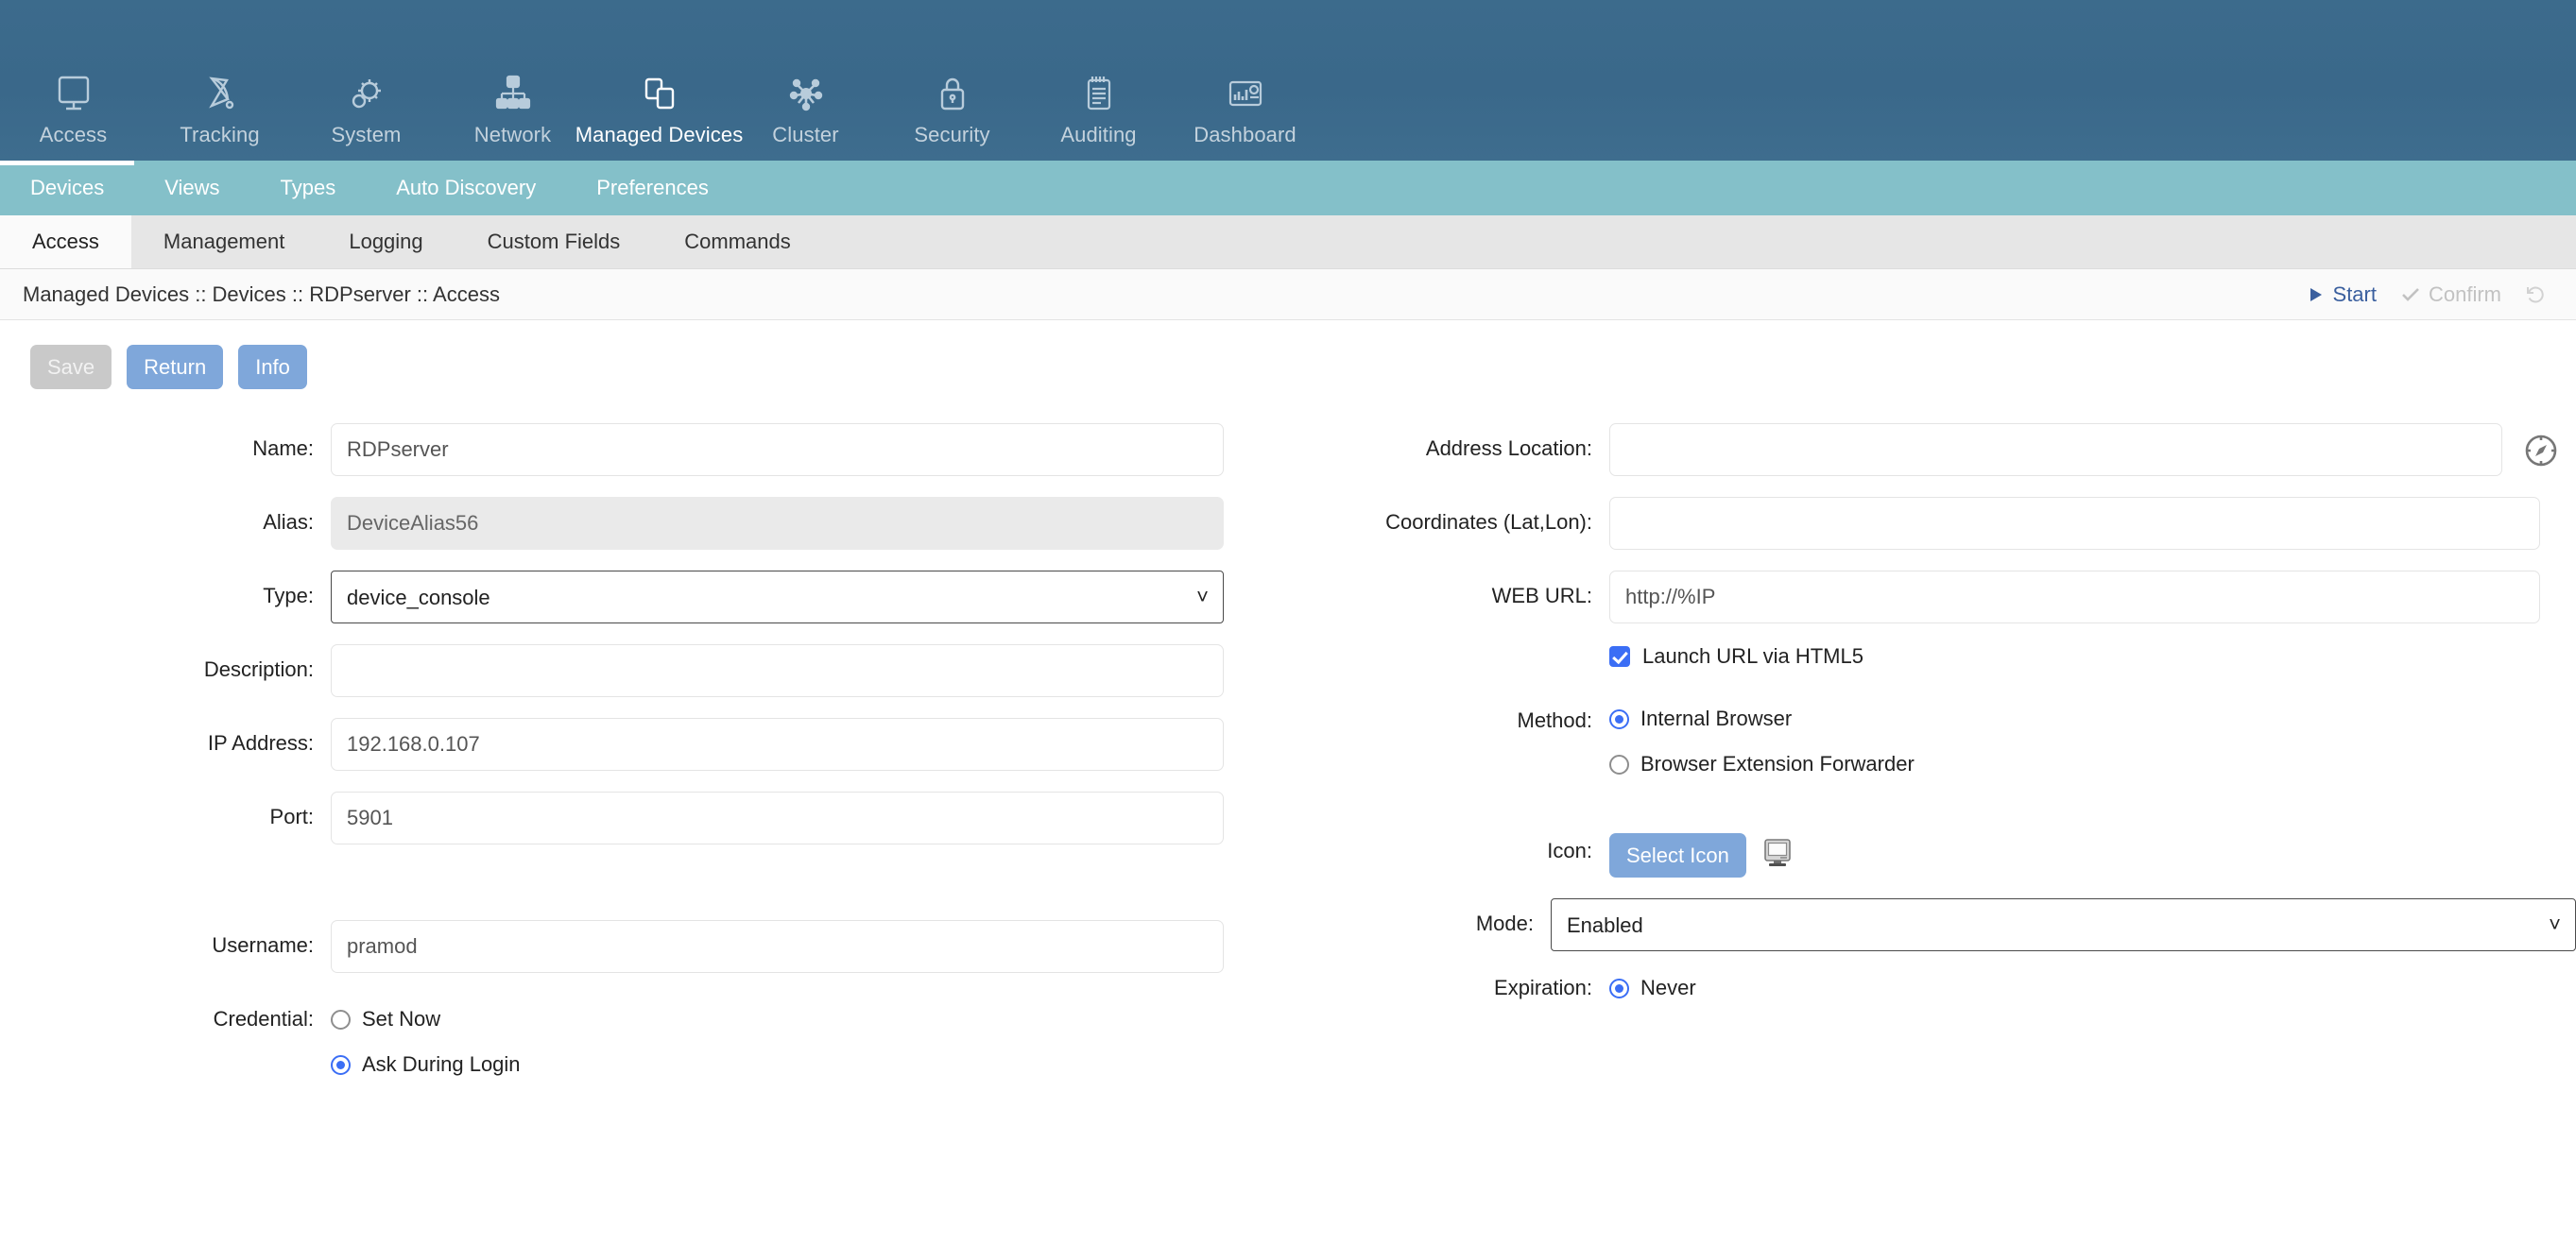  What do you see at coordinates (2074, 597) in the screenshot?
I see `web-url-input` at bounding box center [2074, 597].